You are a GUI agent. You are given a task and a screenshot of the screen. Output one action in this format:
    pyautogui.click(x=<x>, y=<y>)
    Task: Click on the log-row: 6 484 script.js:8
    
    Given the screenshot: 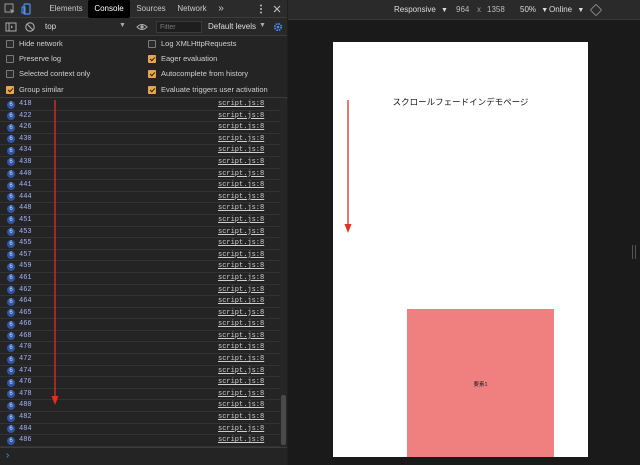 What is the action you would take?
    pyautogui.click(x=143, y=430)
    